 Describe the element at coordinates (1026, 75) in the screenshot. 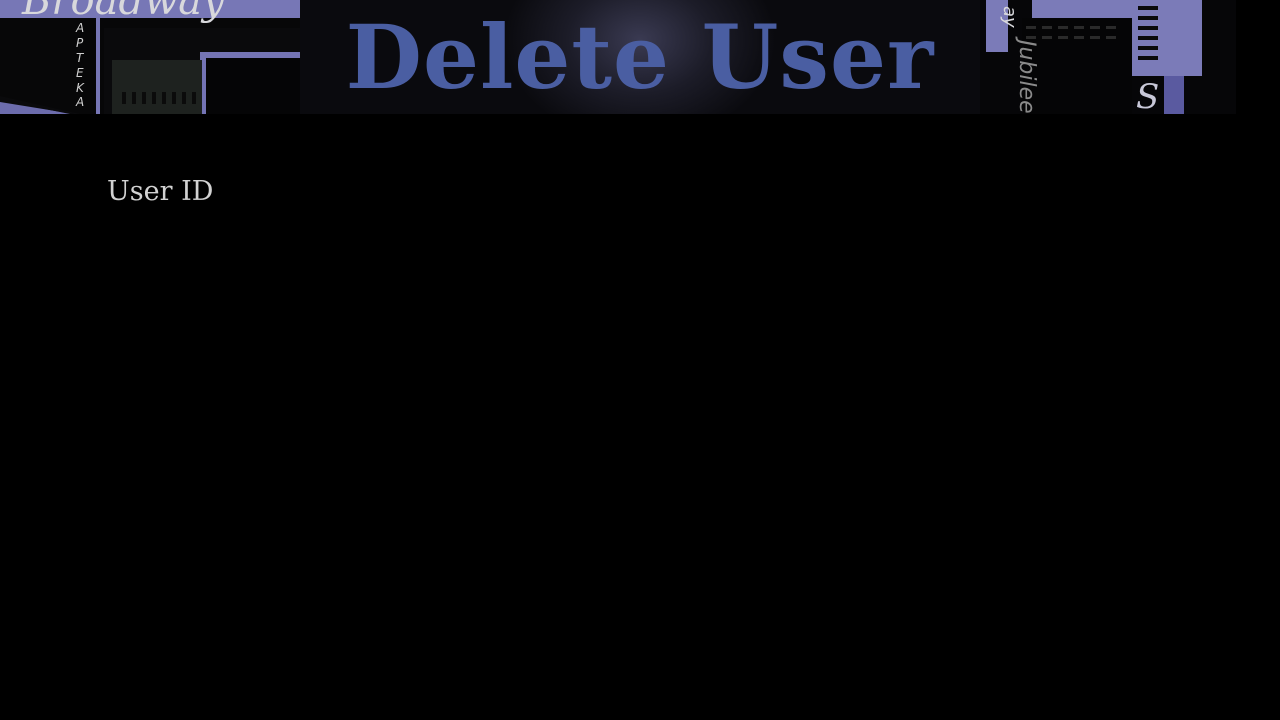

I see `banner-vertical-script: Jubilee` at that location.